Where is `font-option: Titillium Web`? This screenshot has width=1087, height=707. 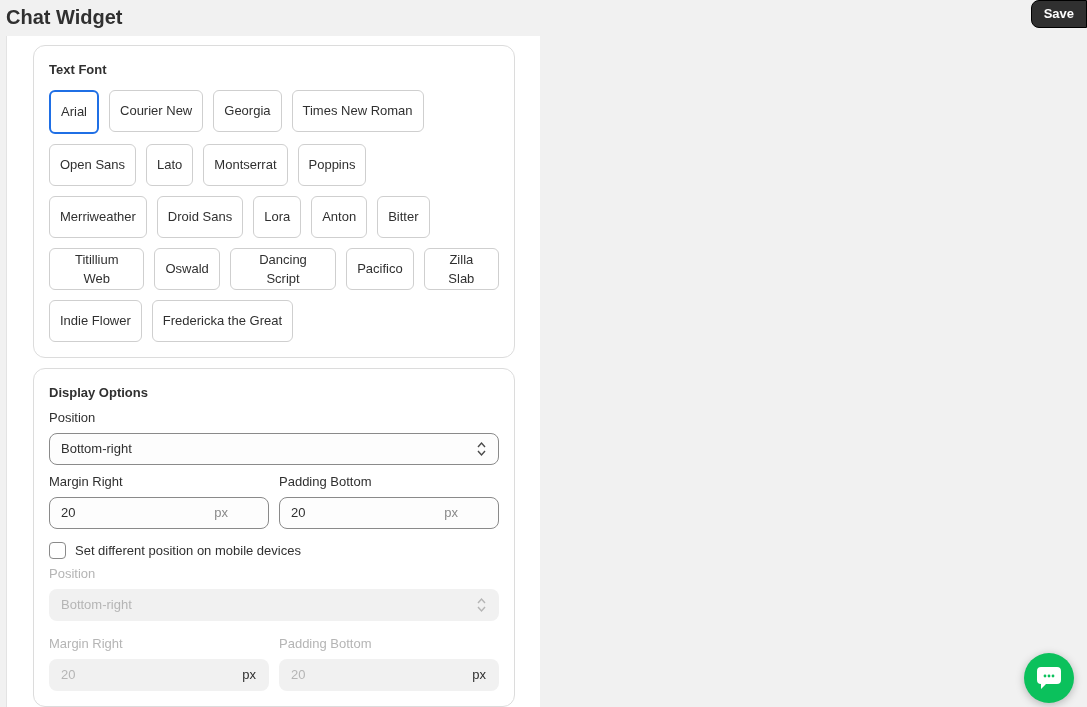 font-option: Titillium Web is located at coordinates (97, 269).